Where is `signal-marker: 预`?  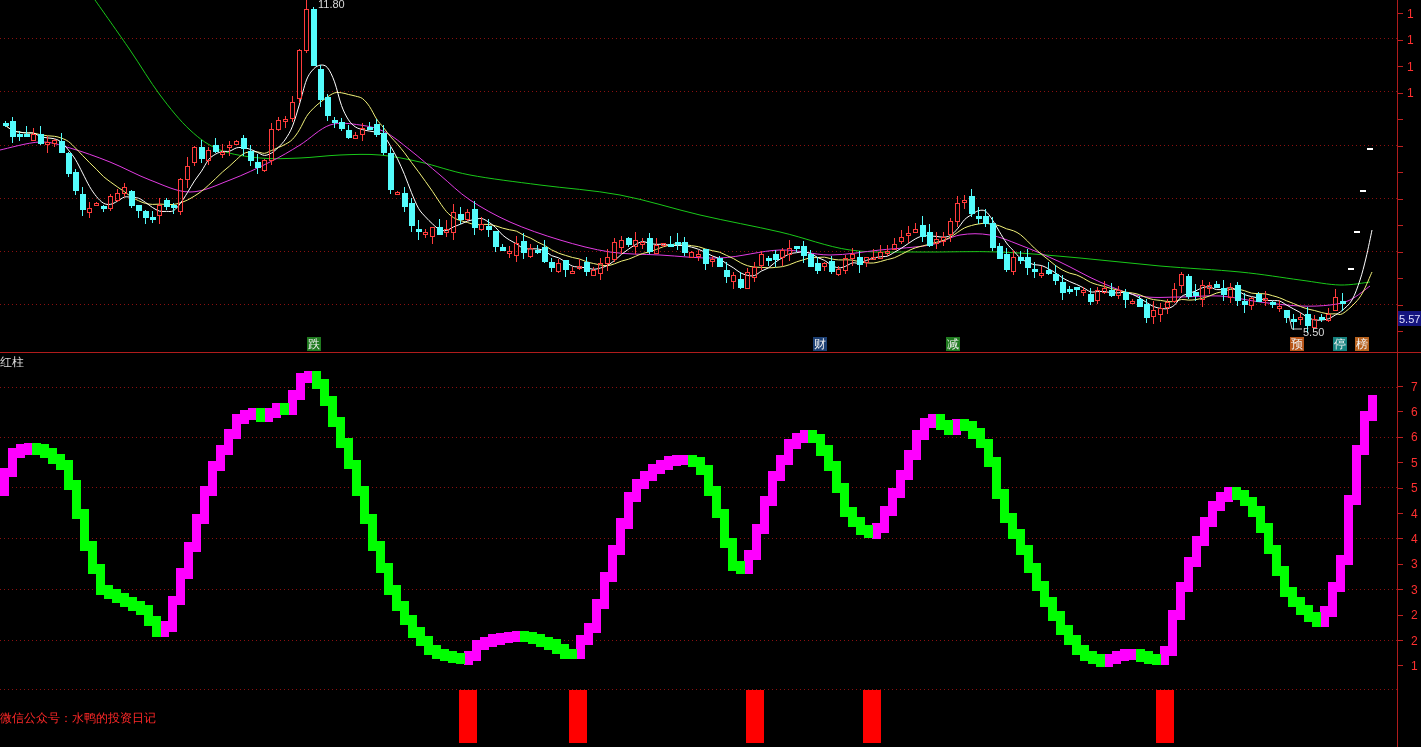 signal-marker: 预 is located at coordinates (1297, 344).